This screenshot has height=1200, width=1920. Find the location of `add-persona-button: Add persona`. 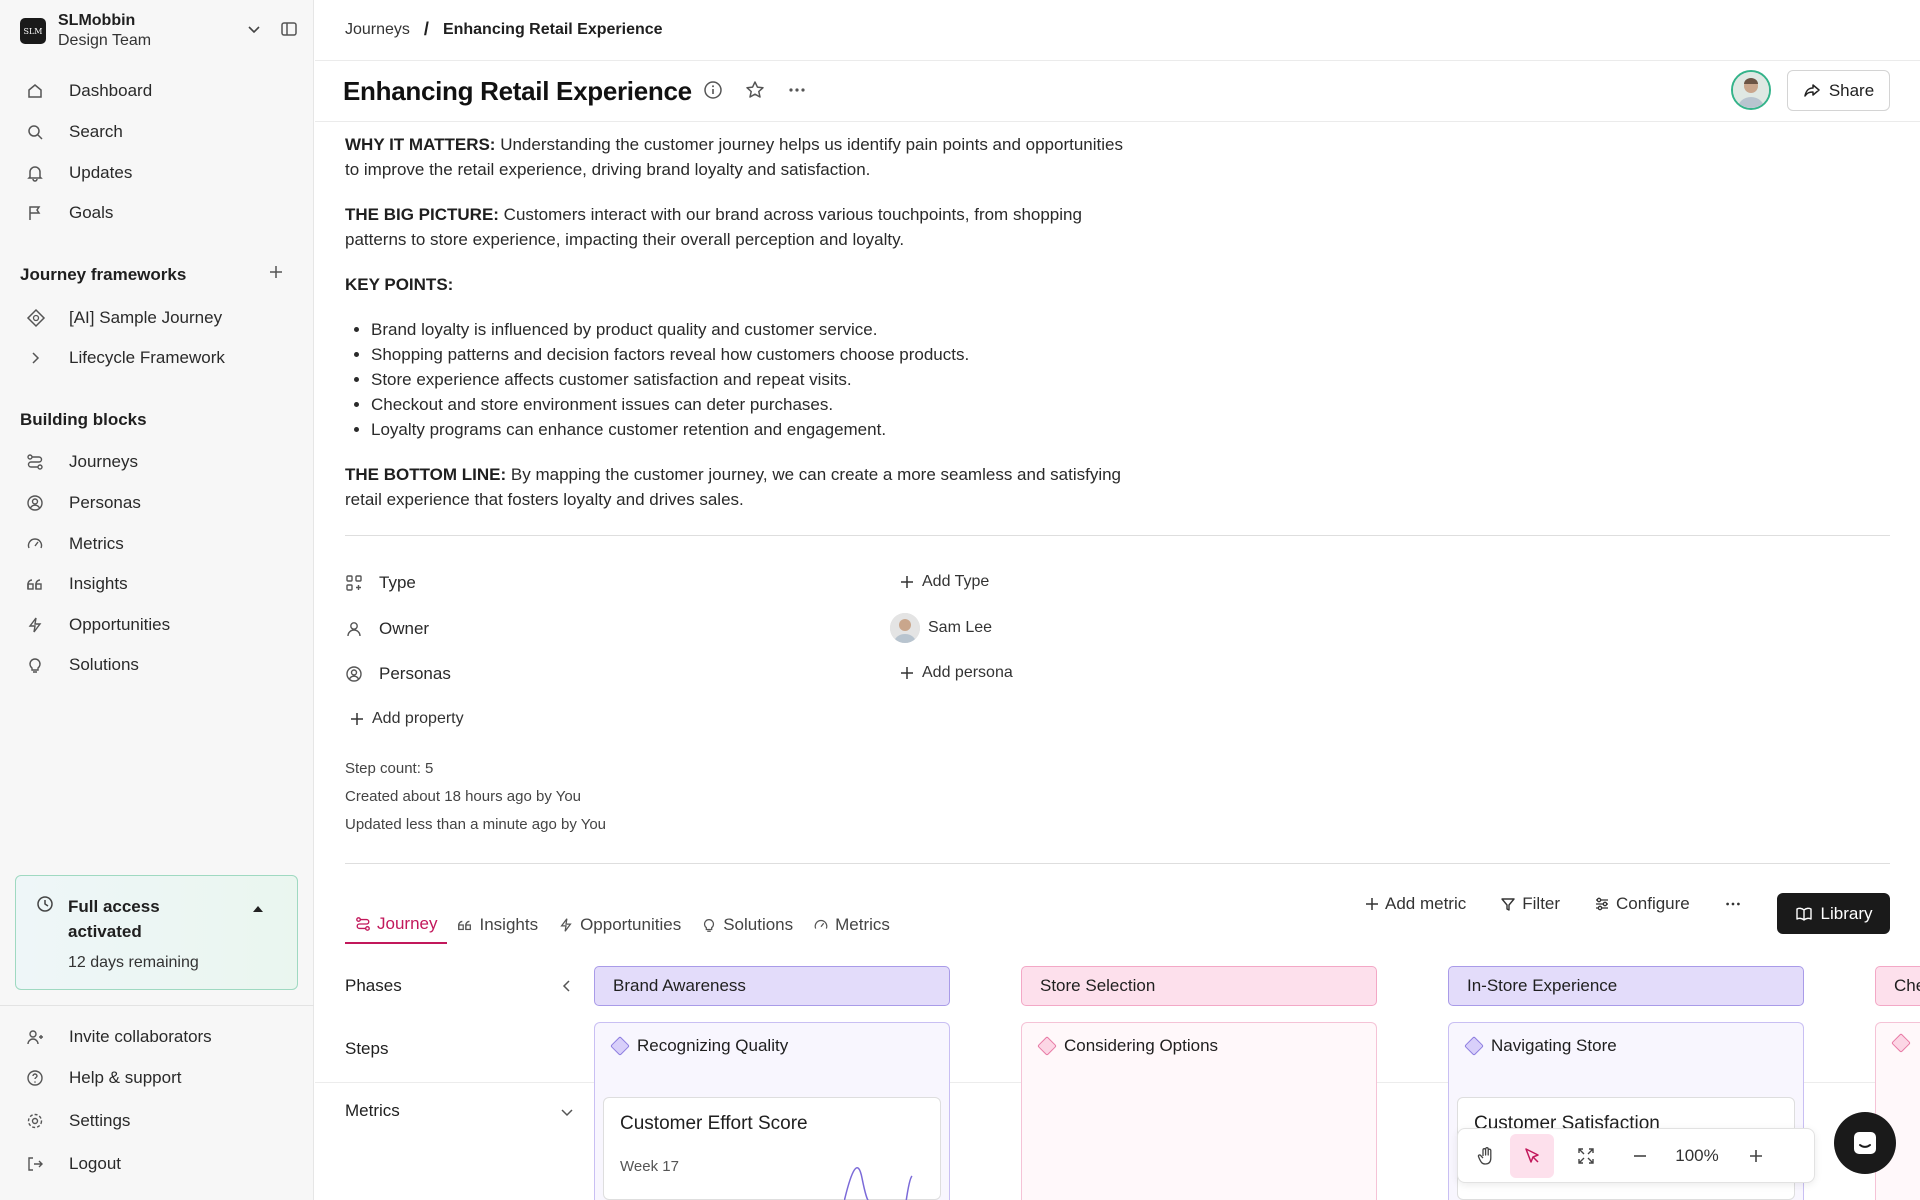

add-persona-button: Add persona is located at coordinates (956, 673).